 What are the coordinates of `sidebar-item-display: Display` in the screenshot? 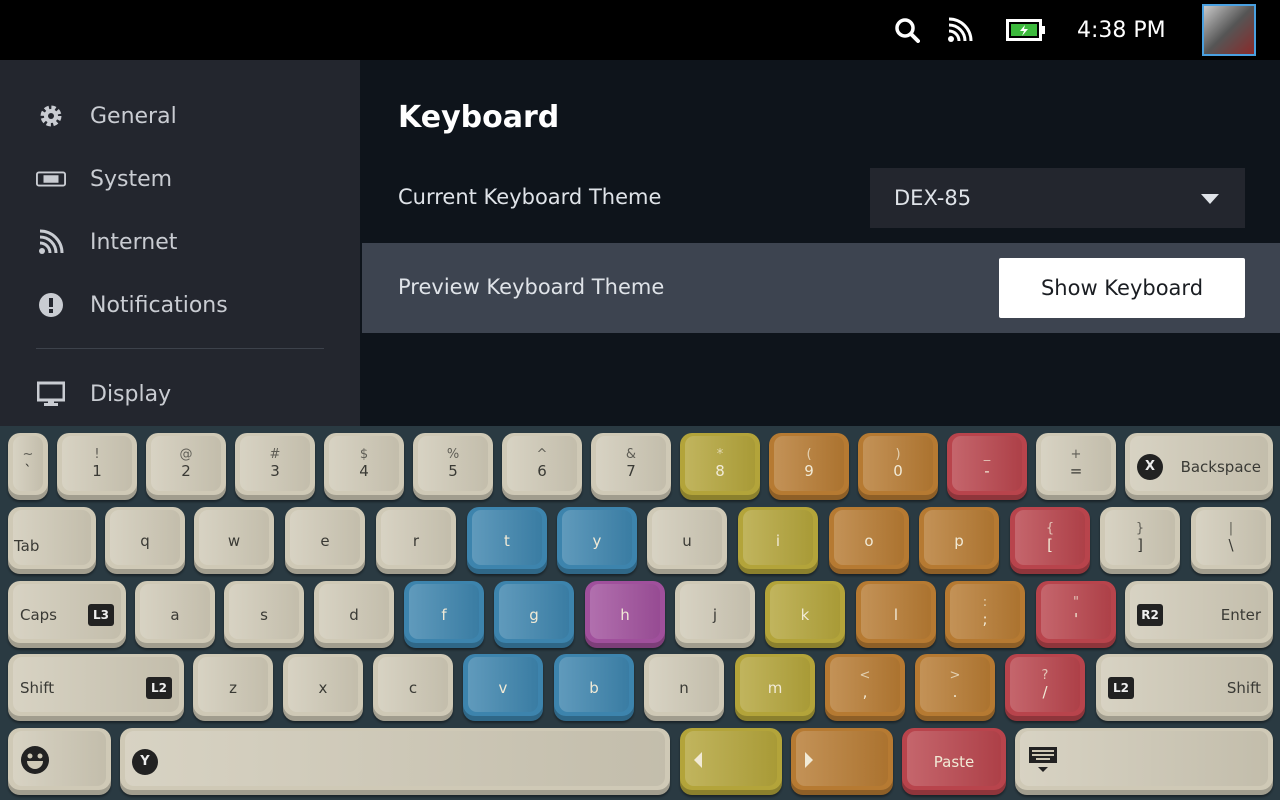 It's located at (103, 394).